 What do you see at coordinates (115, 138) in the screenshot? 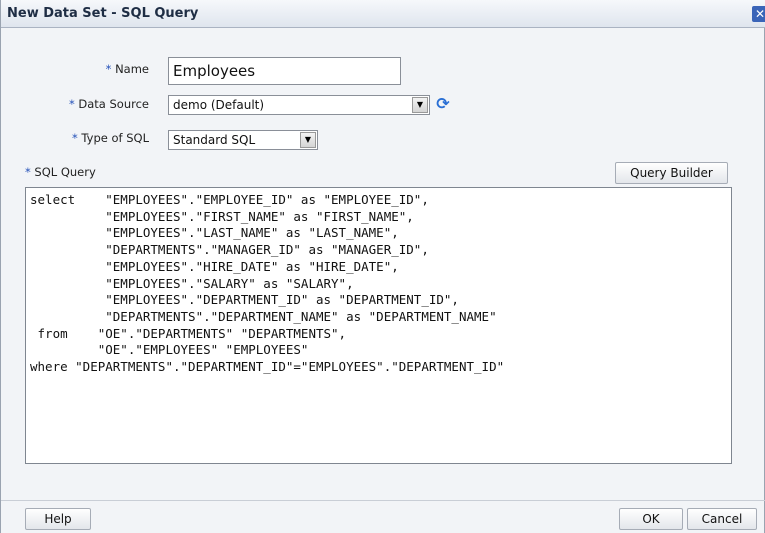
I see `sql-type-label-text: Type of SQL` at bounding box center [115, 138].